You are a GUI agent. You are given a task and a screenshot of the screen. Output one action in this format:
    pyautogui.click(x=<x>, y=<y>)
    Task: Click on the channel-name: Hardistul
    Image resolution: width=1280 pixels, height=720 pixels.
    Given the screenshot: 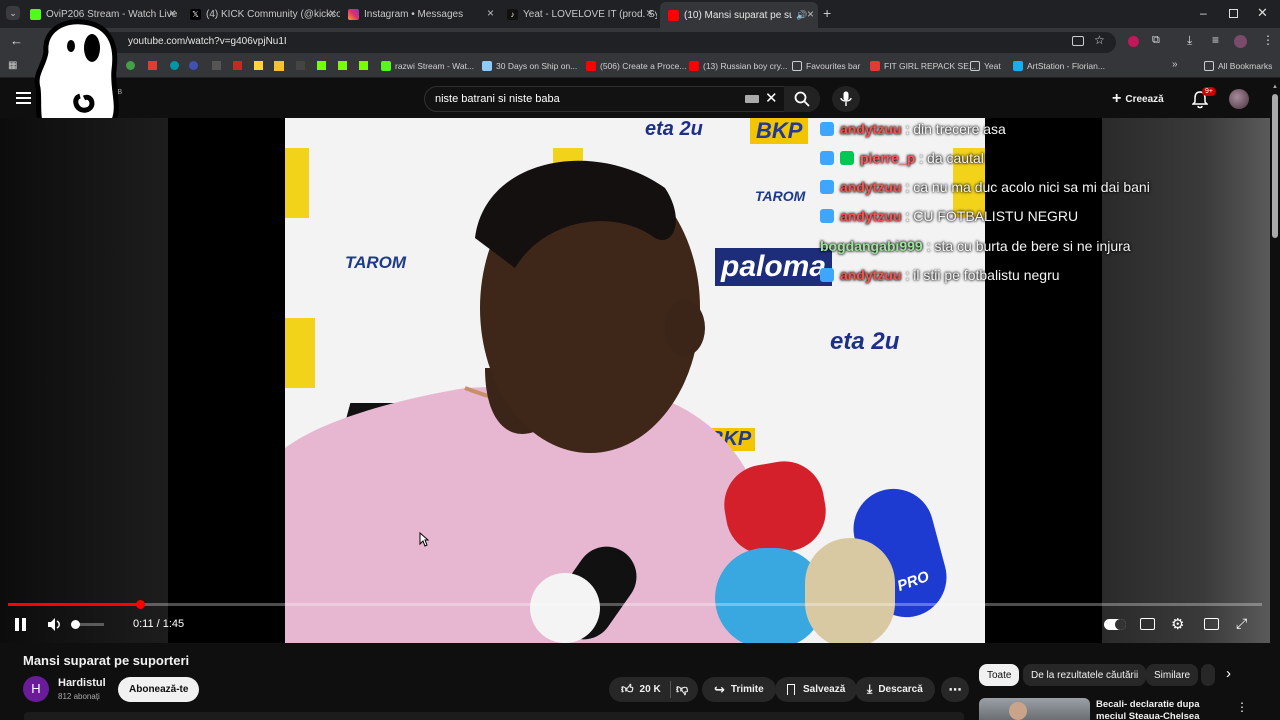 What is the action you would take?
    pyautogui.click(x=82, y=683)
    